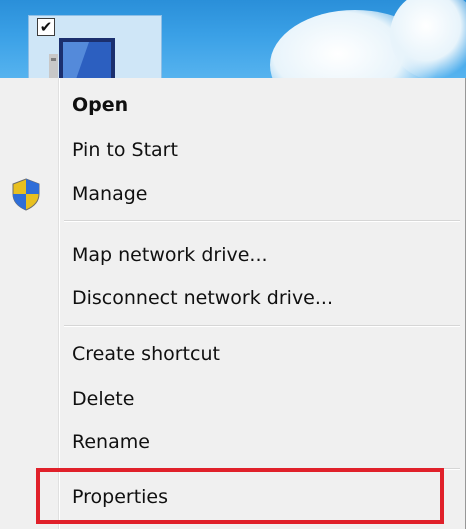  I want to click on menu-item-label: Rename, so click(111, 442).